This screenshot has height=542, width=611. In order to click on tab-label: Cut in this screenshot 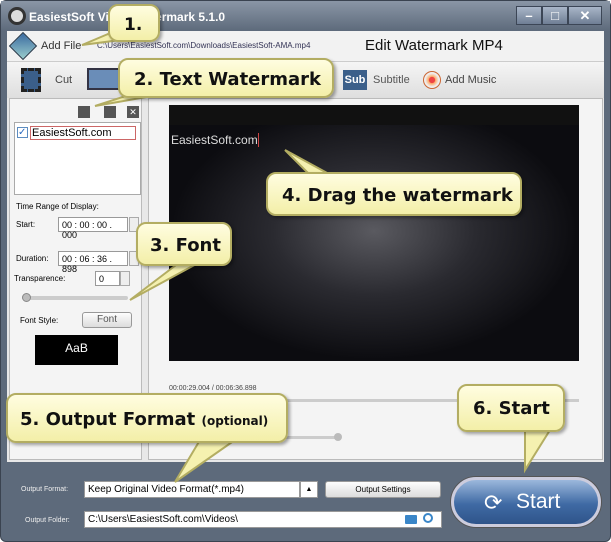, I will do `click(64, 80)`.